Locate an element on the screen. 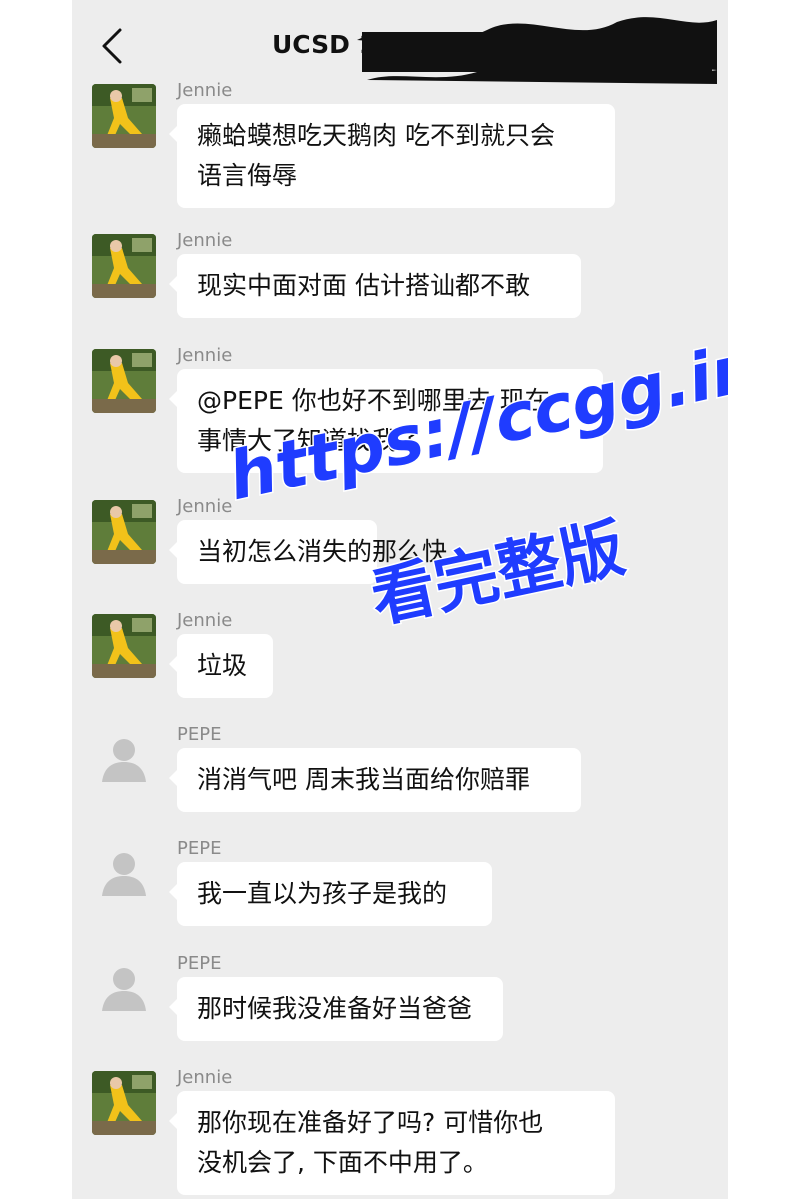 The height and width of the screenshot is (1199, 800). message-bubble: 垃圾 is located at coordinates (221, 666).